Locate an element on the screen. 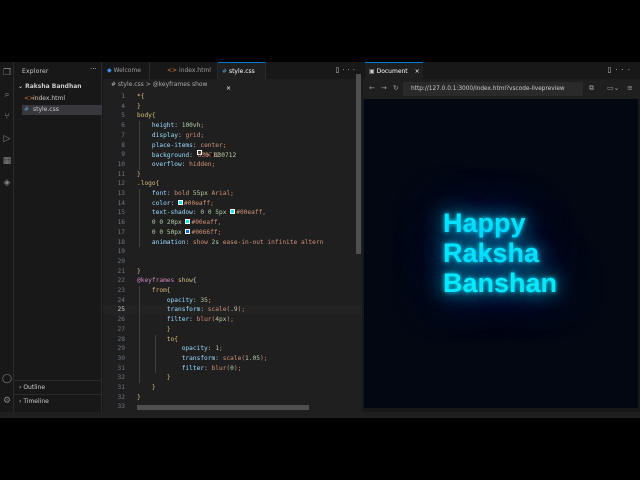 The image size is (640, 480). code-line: 24 opacity: 35; is located at coordinates (232, 301).